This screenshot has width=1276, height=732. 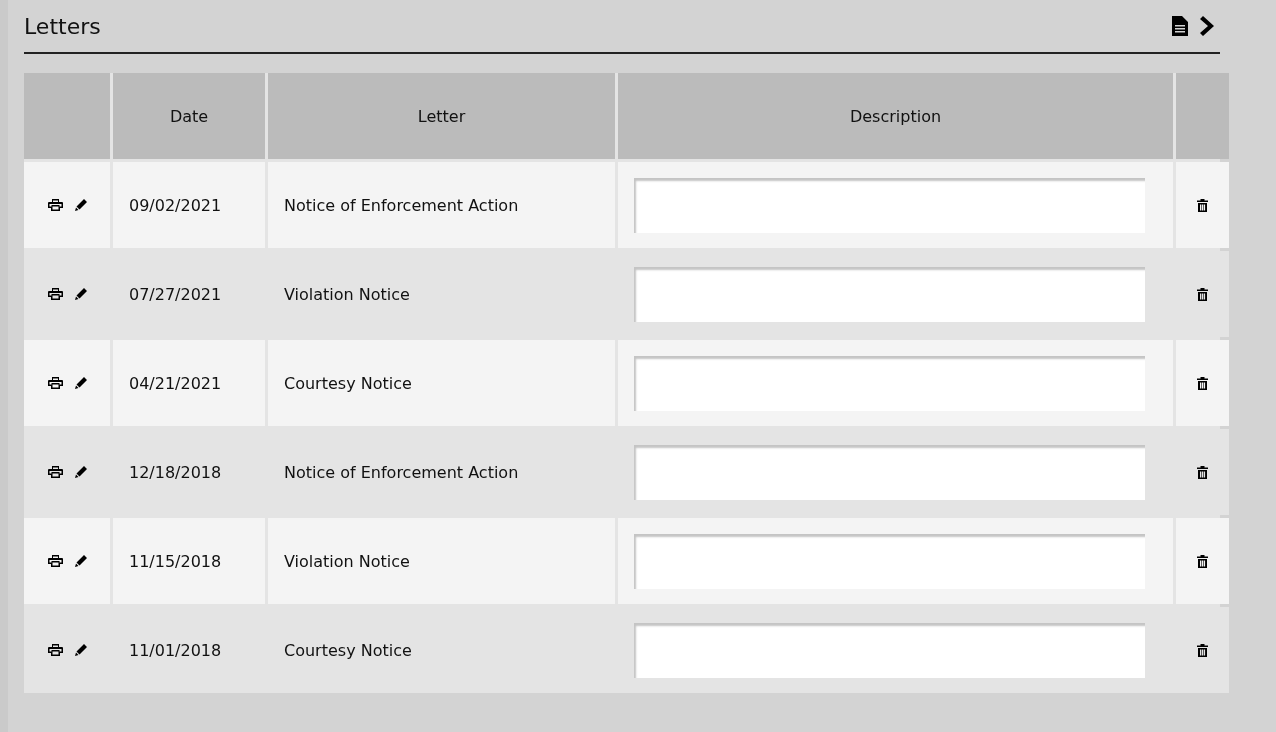 What do you see at coordinates (441, 205) in the screenshot?
I see `letter-cell: Notice of Enforcement Action` at bounding box center [441, 205].